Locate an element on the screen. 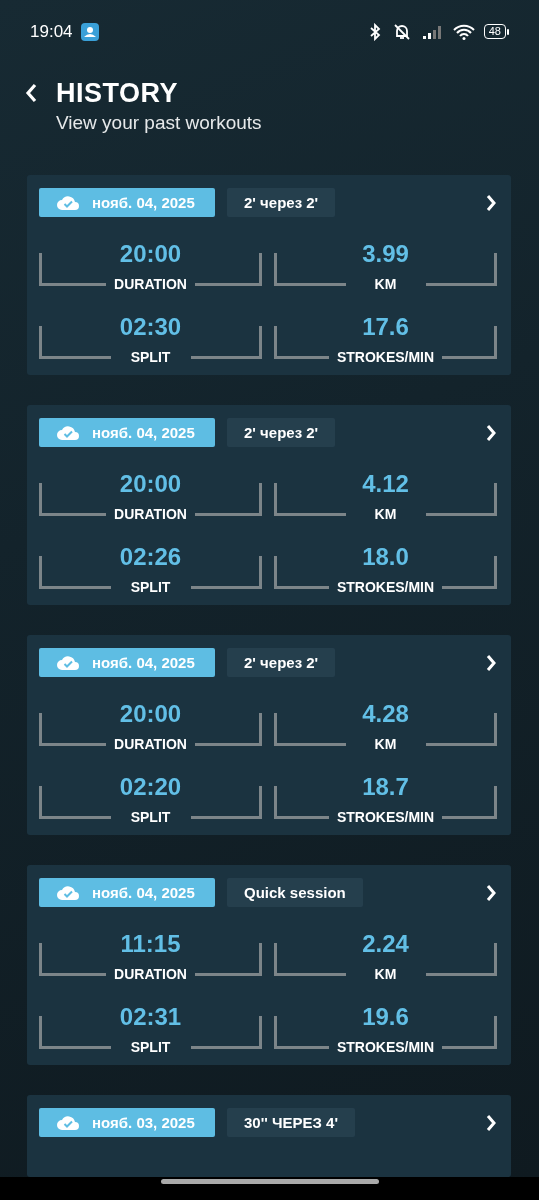 The height and width of the screenshot is (1200, 539). back-button is located at coordinates (31, 92).